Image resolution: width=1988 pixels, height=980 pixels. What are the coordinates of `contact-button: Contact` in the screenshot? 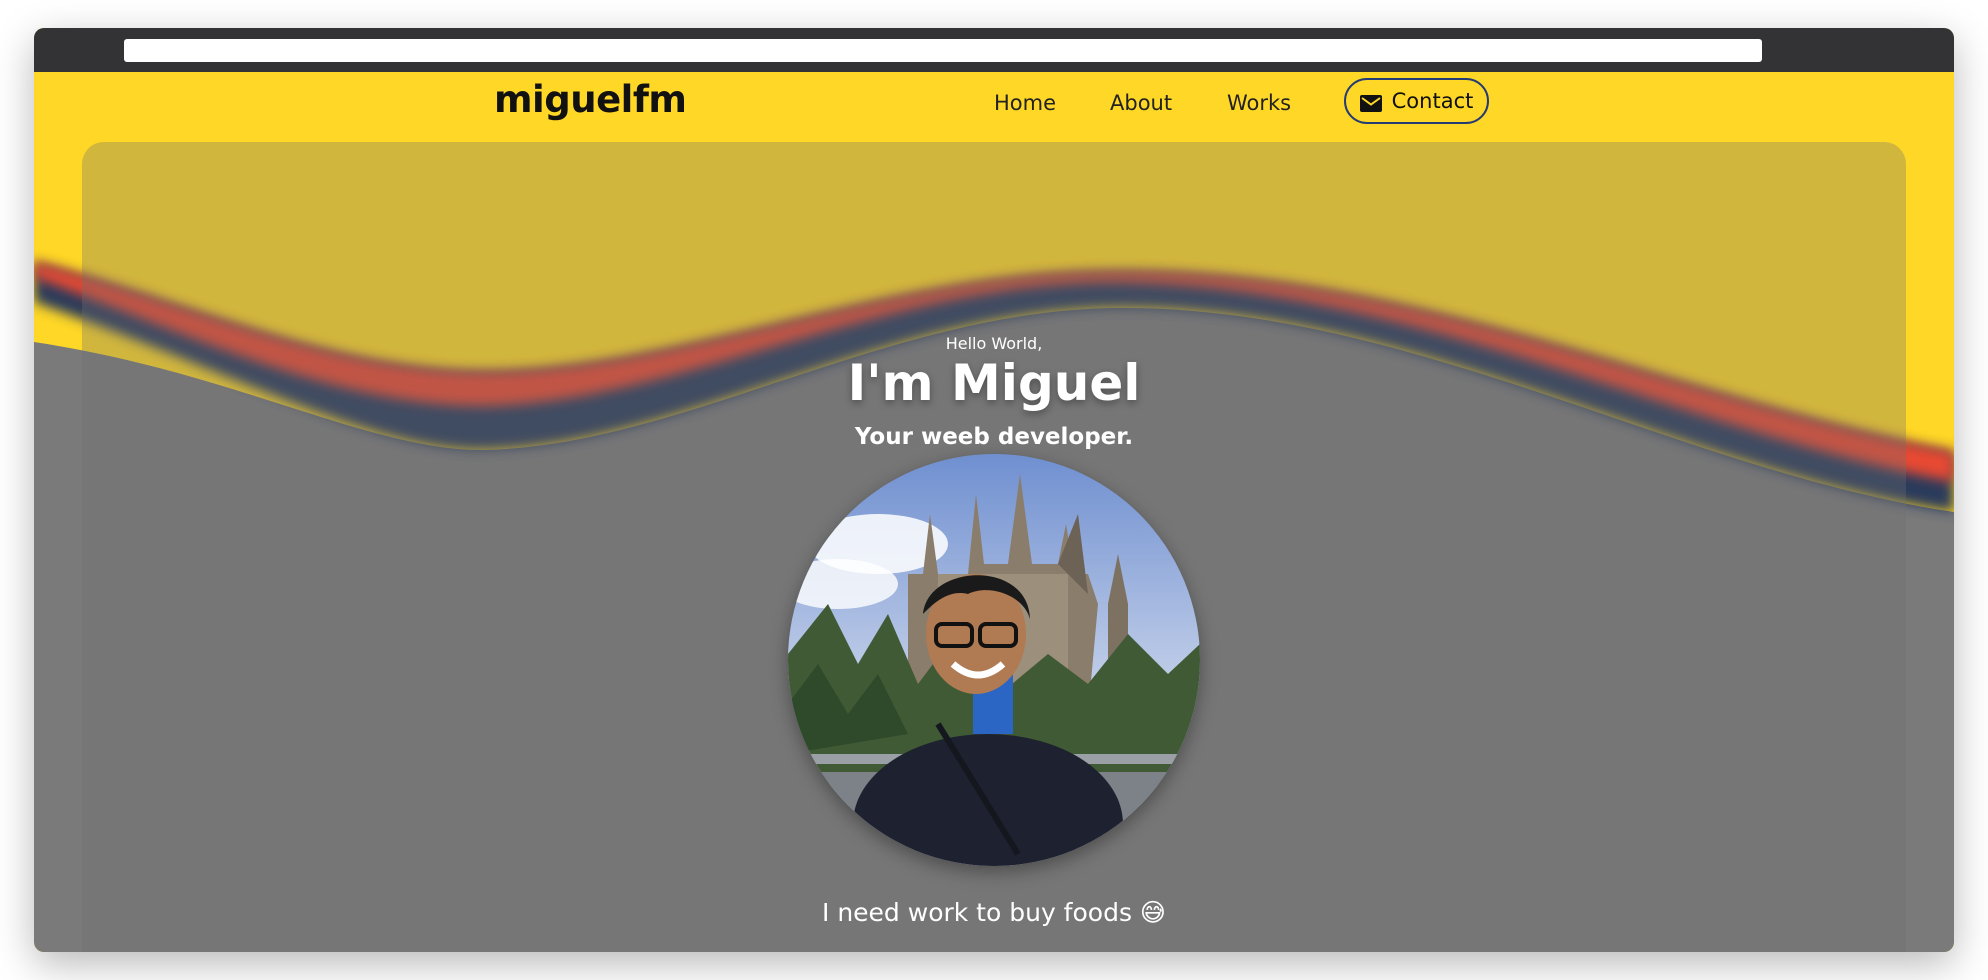 It's located at (1416, 101).